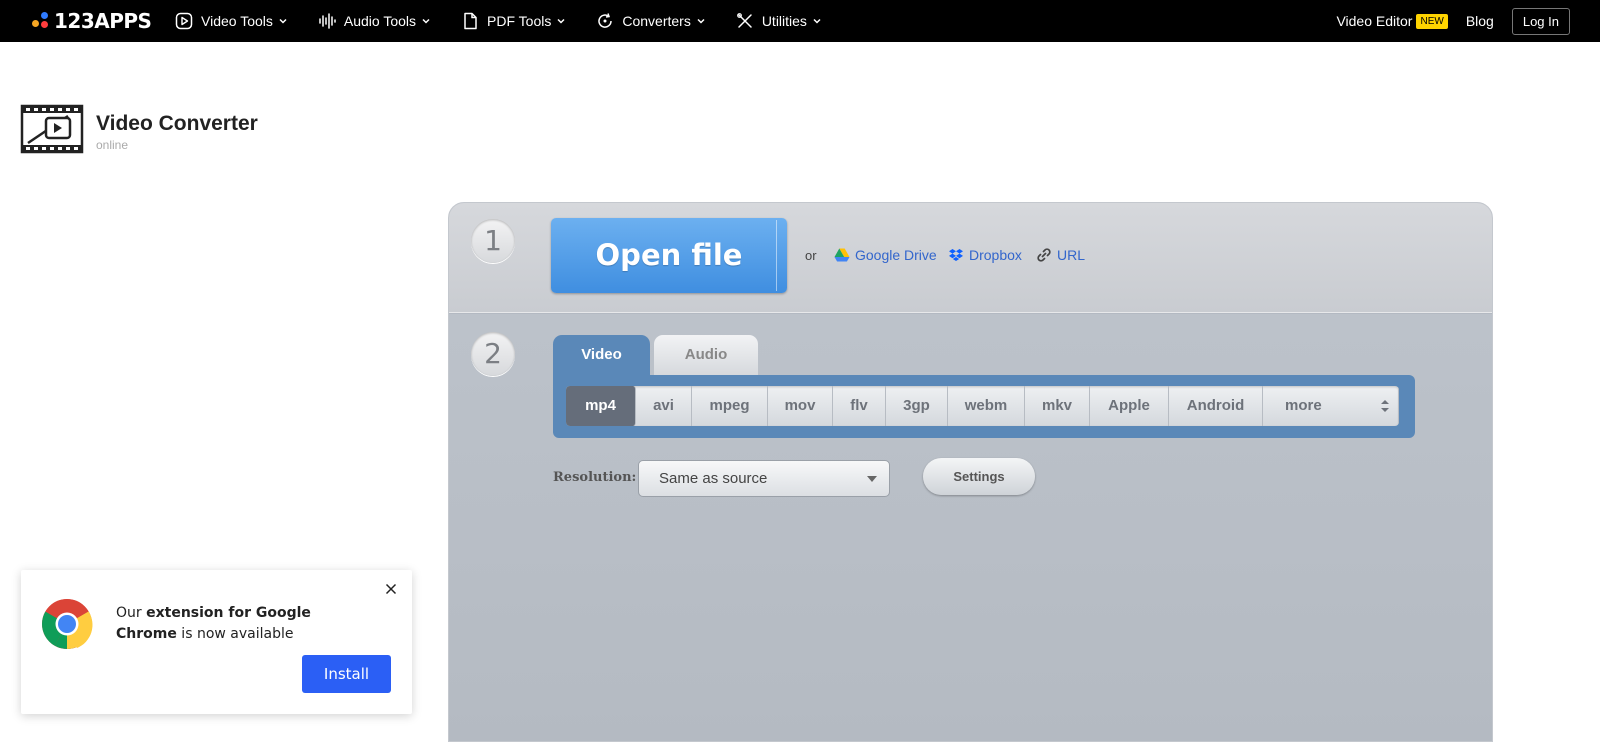 The width and height of the screenshot is (1600, 742). What do you see at coordinates (842, 255) in the screenshot?
I see `google-drive-icon` at bounding box center [842, 255].